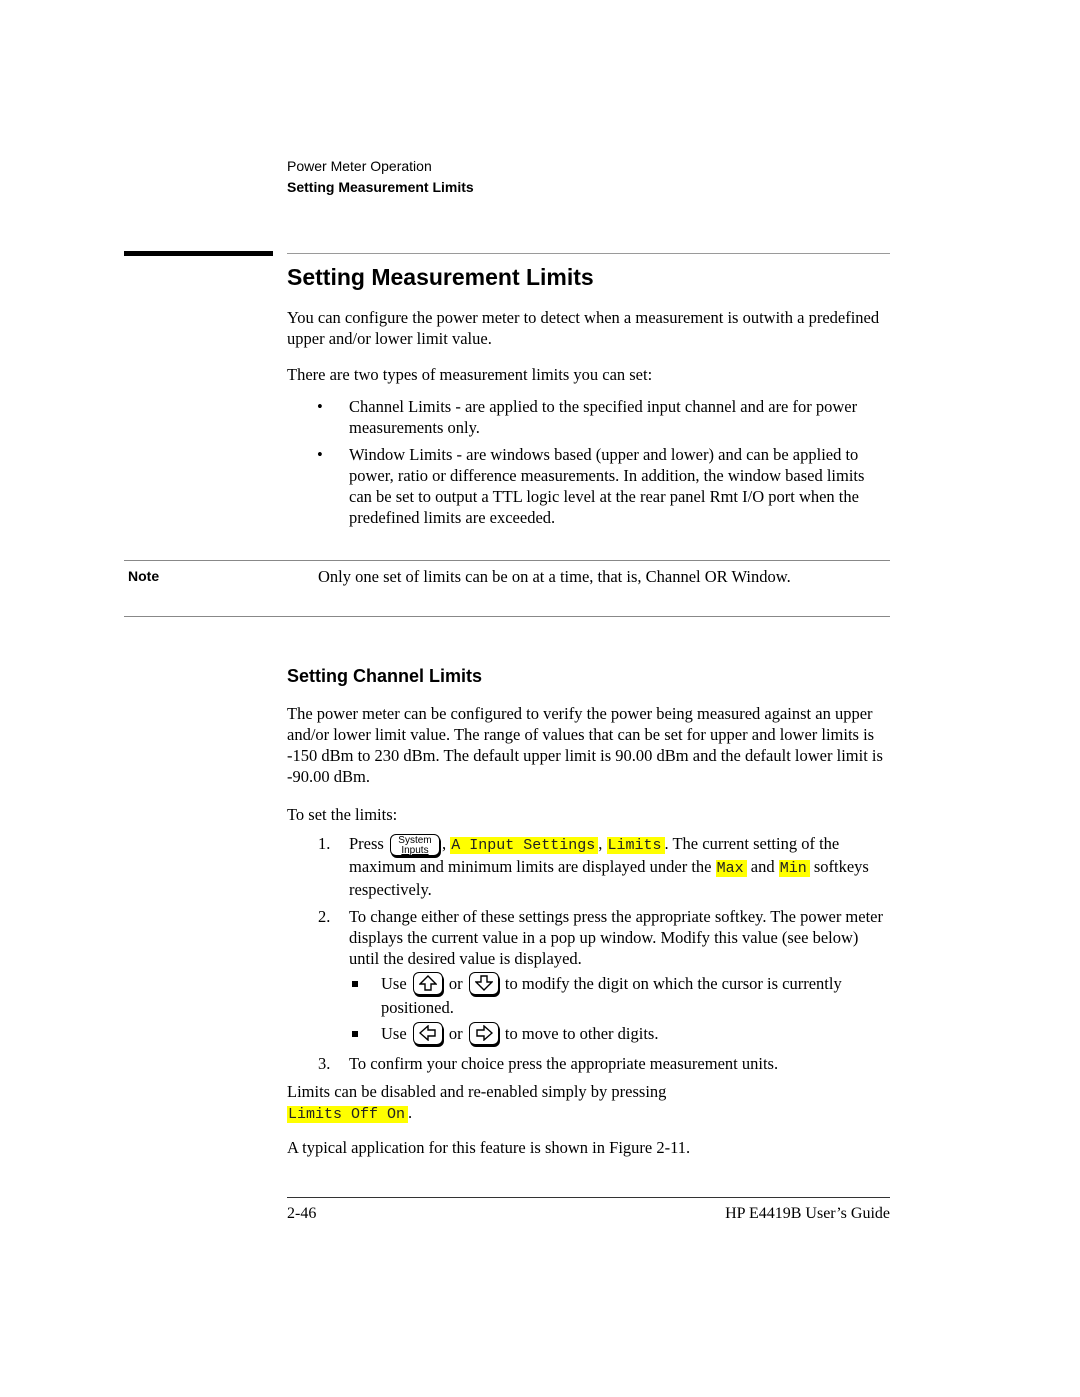 This screenshot has height=1397, width=1080. I want to click on left-arrow-icon, so click(427, 1032).